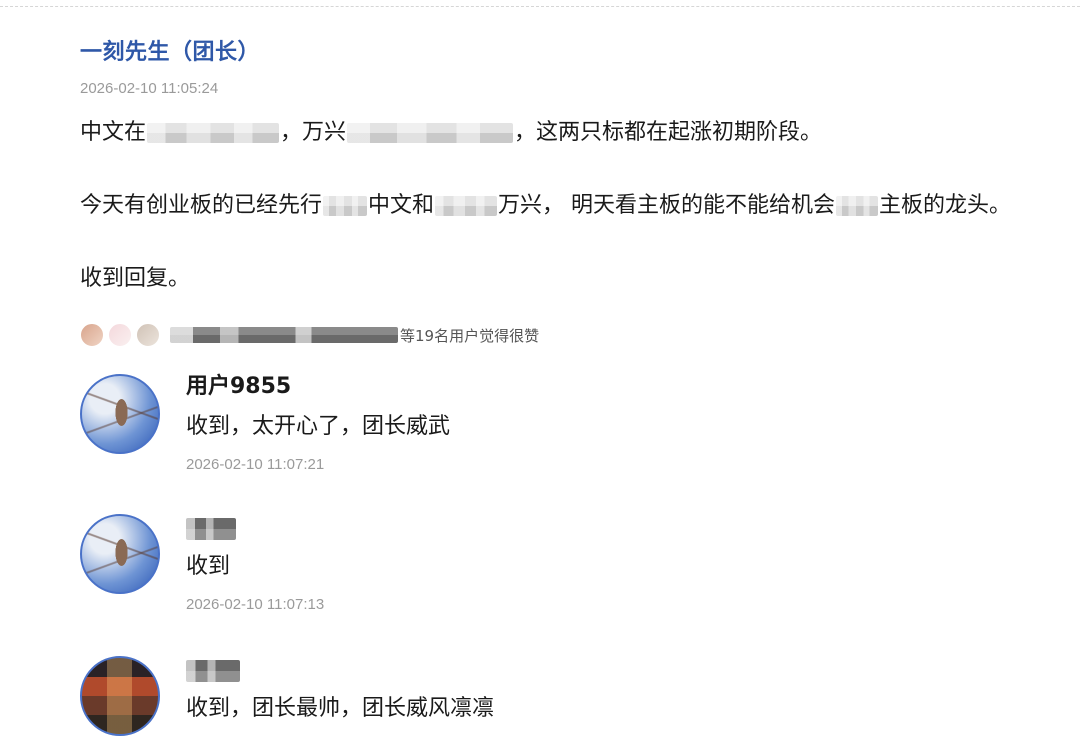  Describe the element at coordinates (580, 50) in the screenshot. I see `post-author: 一刻先生（团长）` at that location.